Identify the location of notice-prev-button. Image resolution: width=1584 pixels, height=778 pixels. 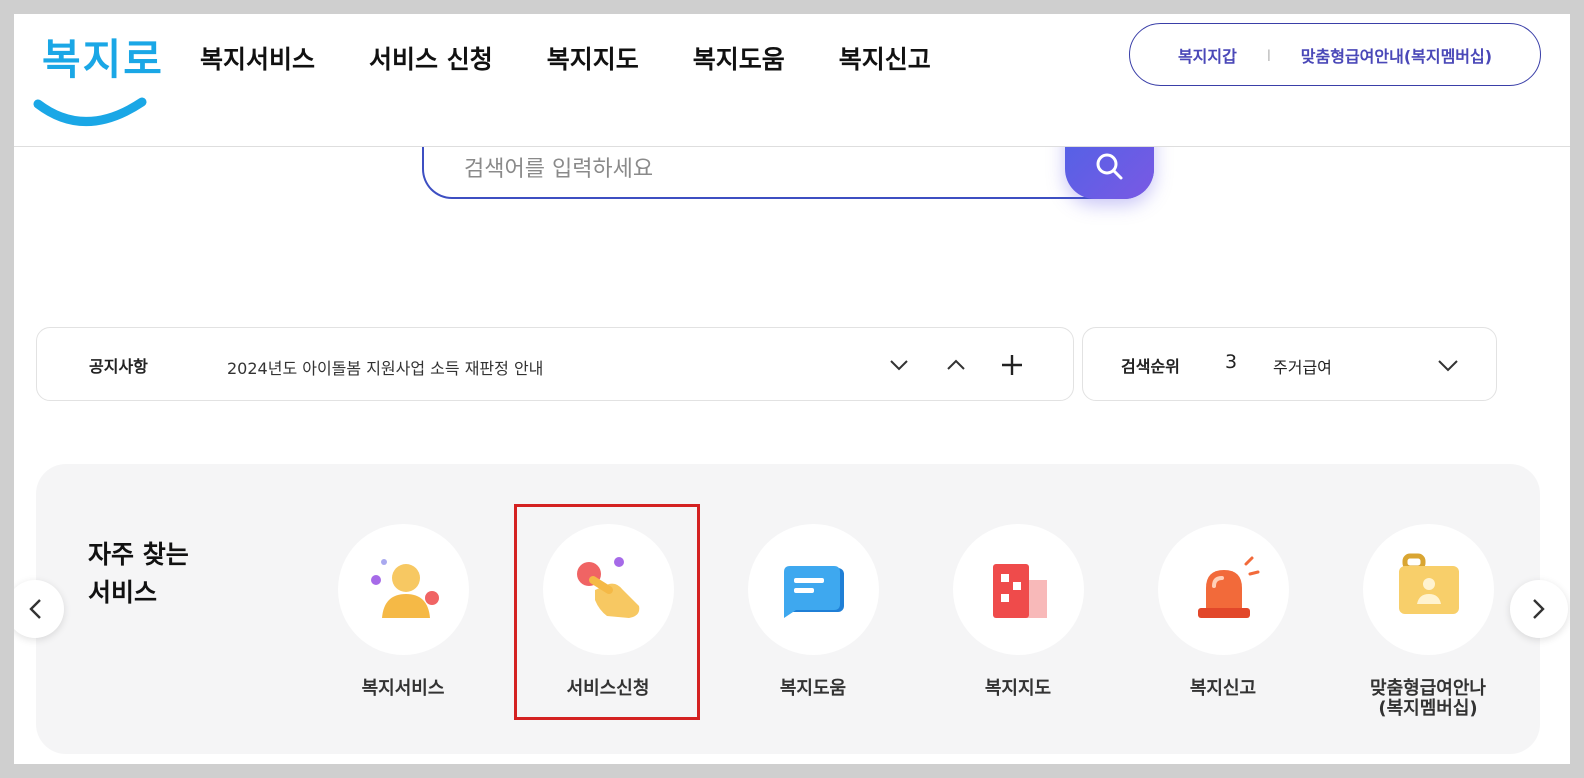
(956, 365).